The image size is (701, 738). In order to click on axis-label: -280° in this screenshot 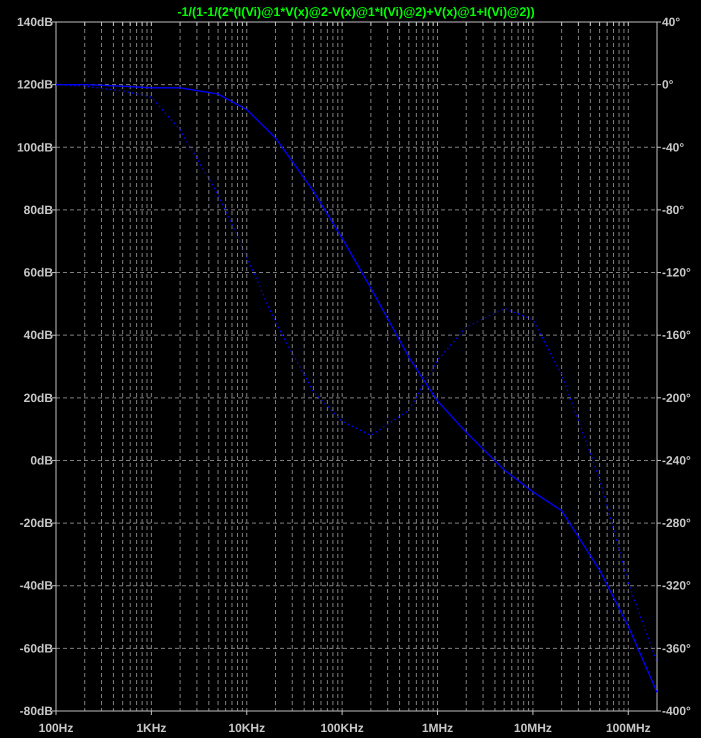, I will do `click(676, 523)`.